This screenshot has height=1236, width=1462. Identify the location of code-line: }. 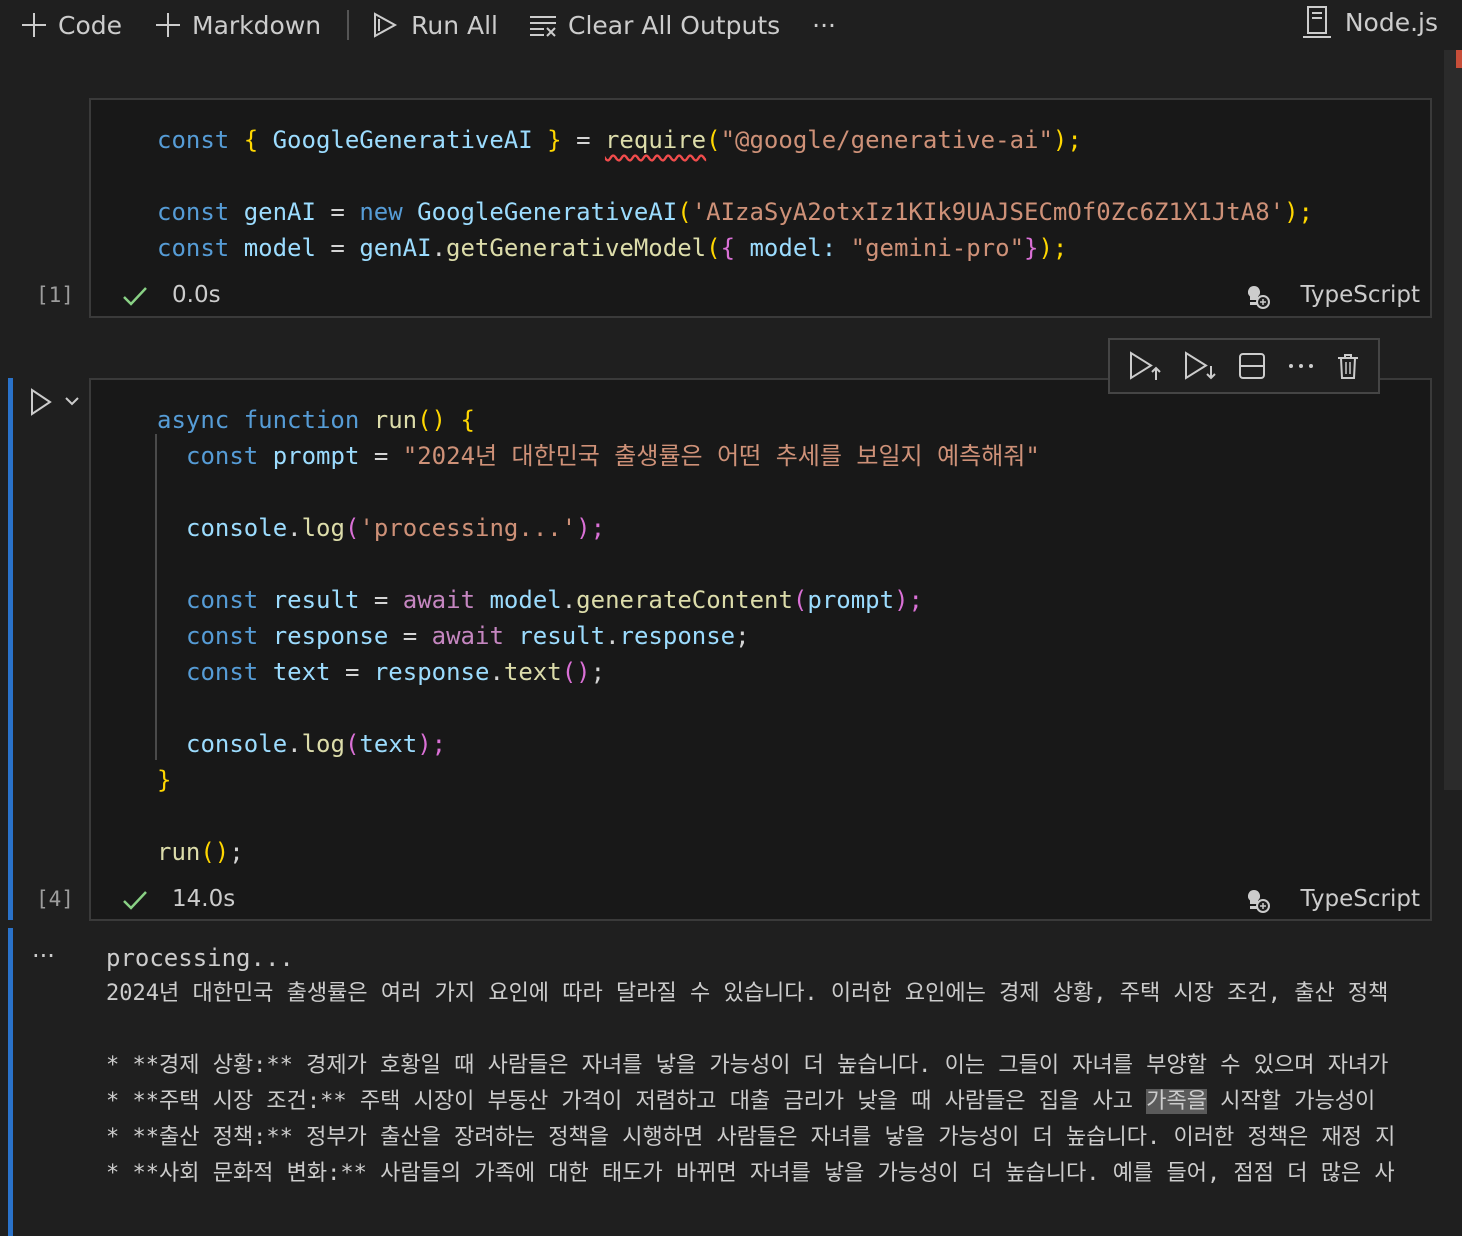
(164, 780).